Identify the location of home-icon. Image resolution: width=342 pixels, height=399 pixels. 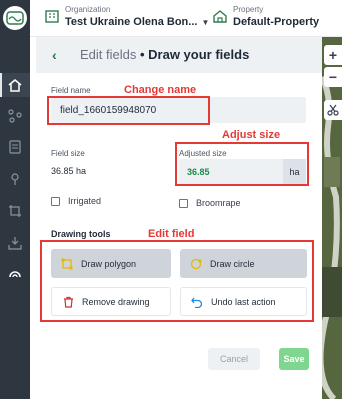
(15, 85).